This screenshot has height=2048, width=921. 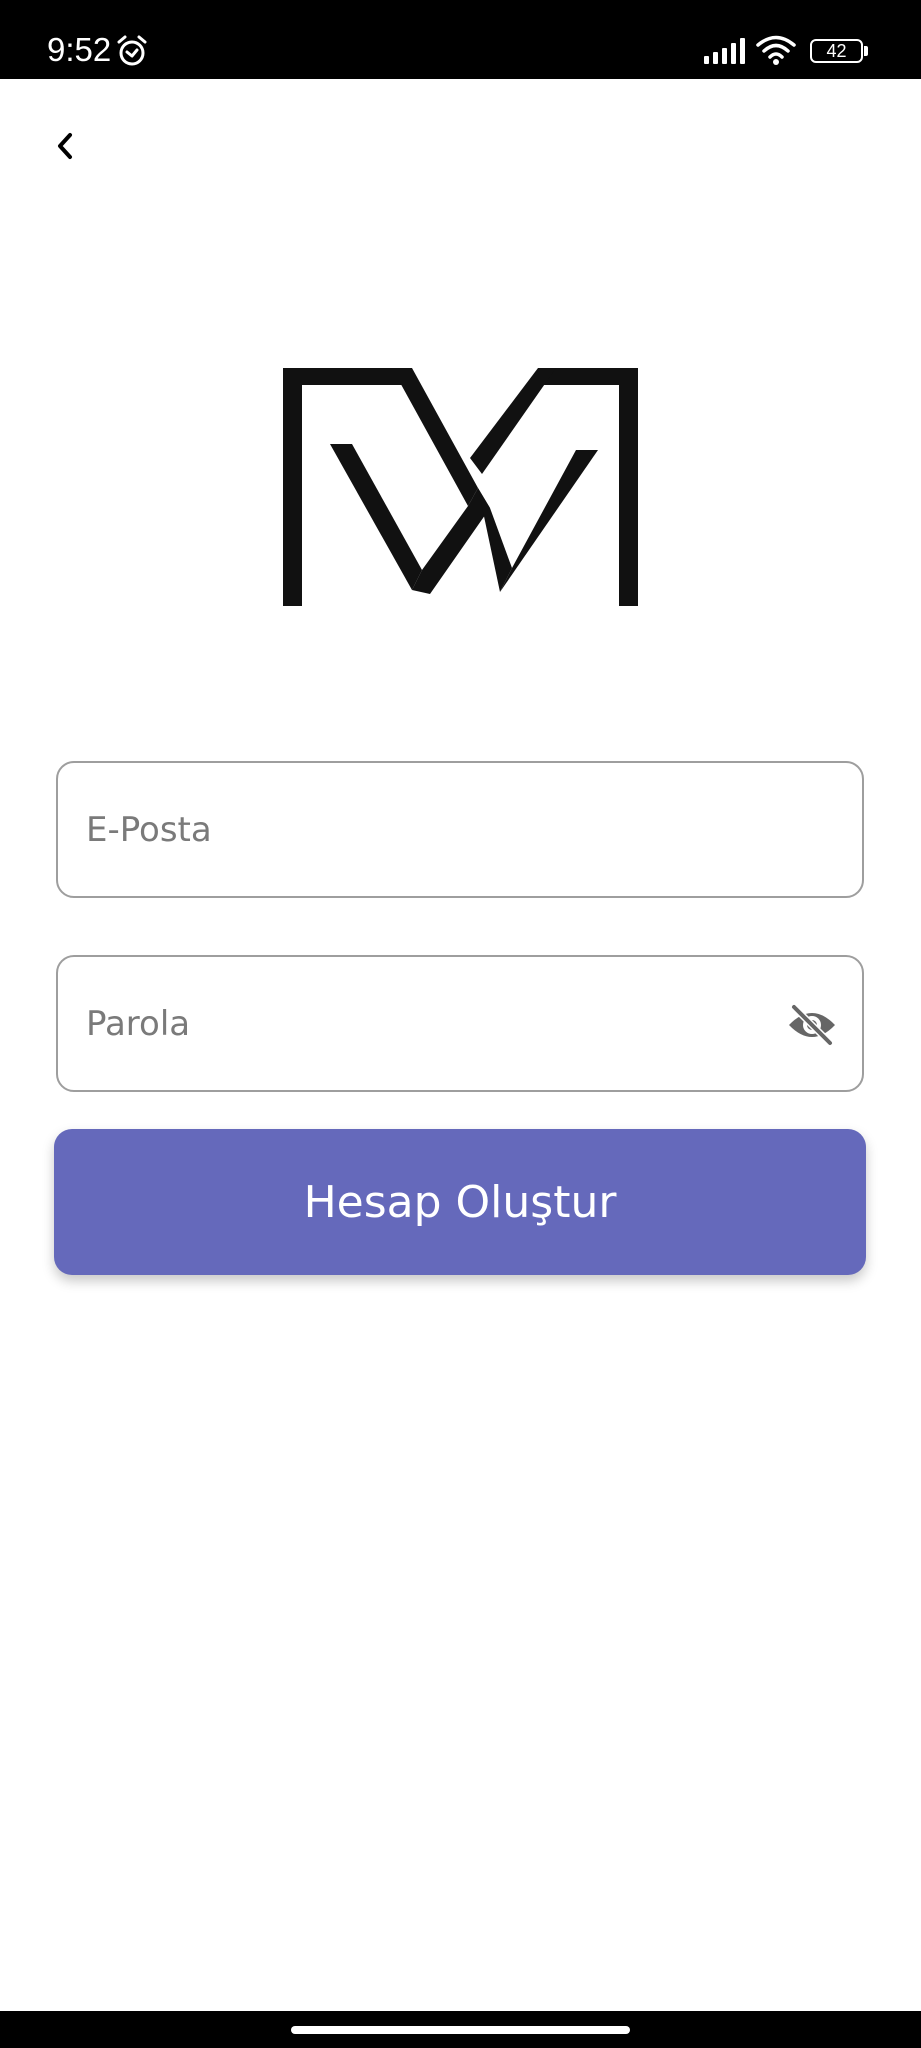 What do you see at coordinates (79, 49) in the screenshot?
I see `status-time: 9:52` at bounding box center [79, 49].